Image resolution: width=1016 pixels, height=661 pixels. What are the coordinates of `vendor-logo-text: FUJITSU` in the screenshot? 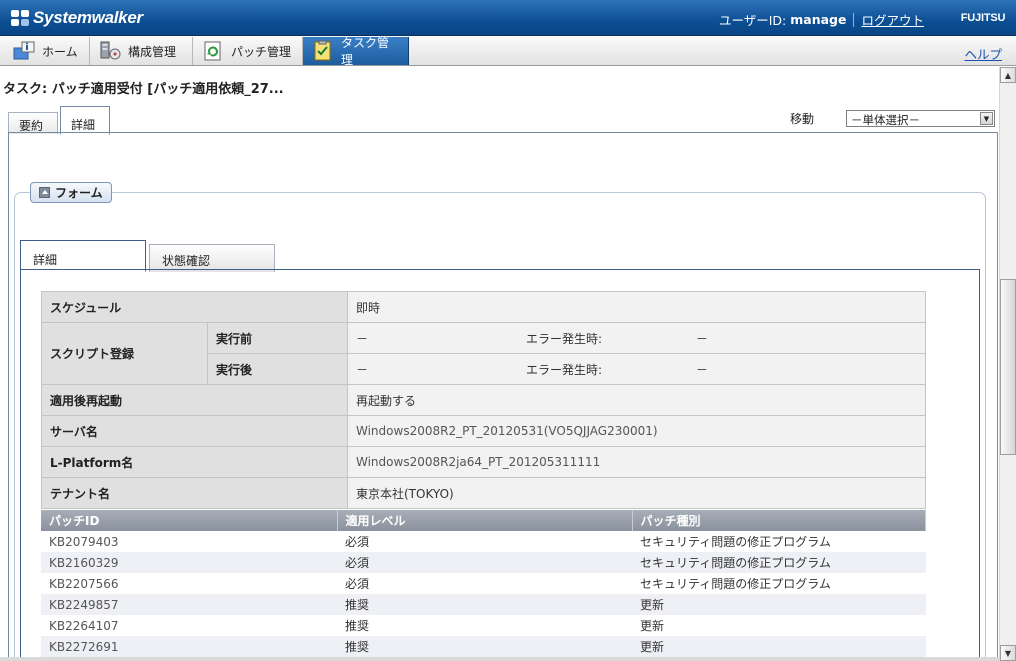 It's located at (983, 18).